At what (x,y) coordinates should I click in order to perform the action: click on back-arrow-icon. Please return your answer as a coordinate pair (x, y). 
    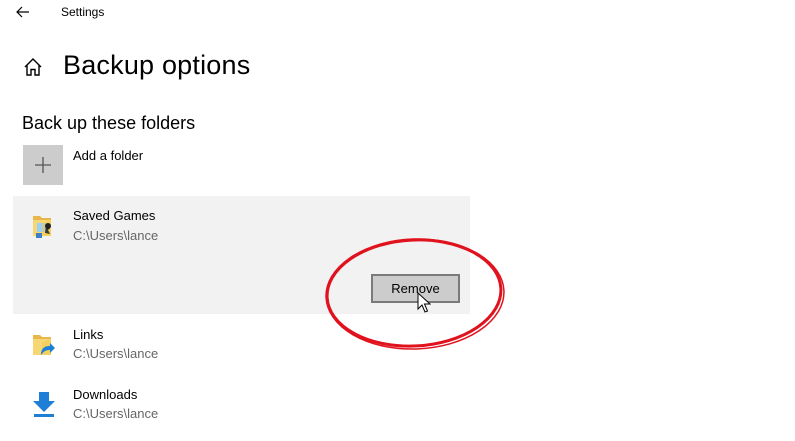
    Looking at the image, I should click on (22, 12).